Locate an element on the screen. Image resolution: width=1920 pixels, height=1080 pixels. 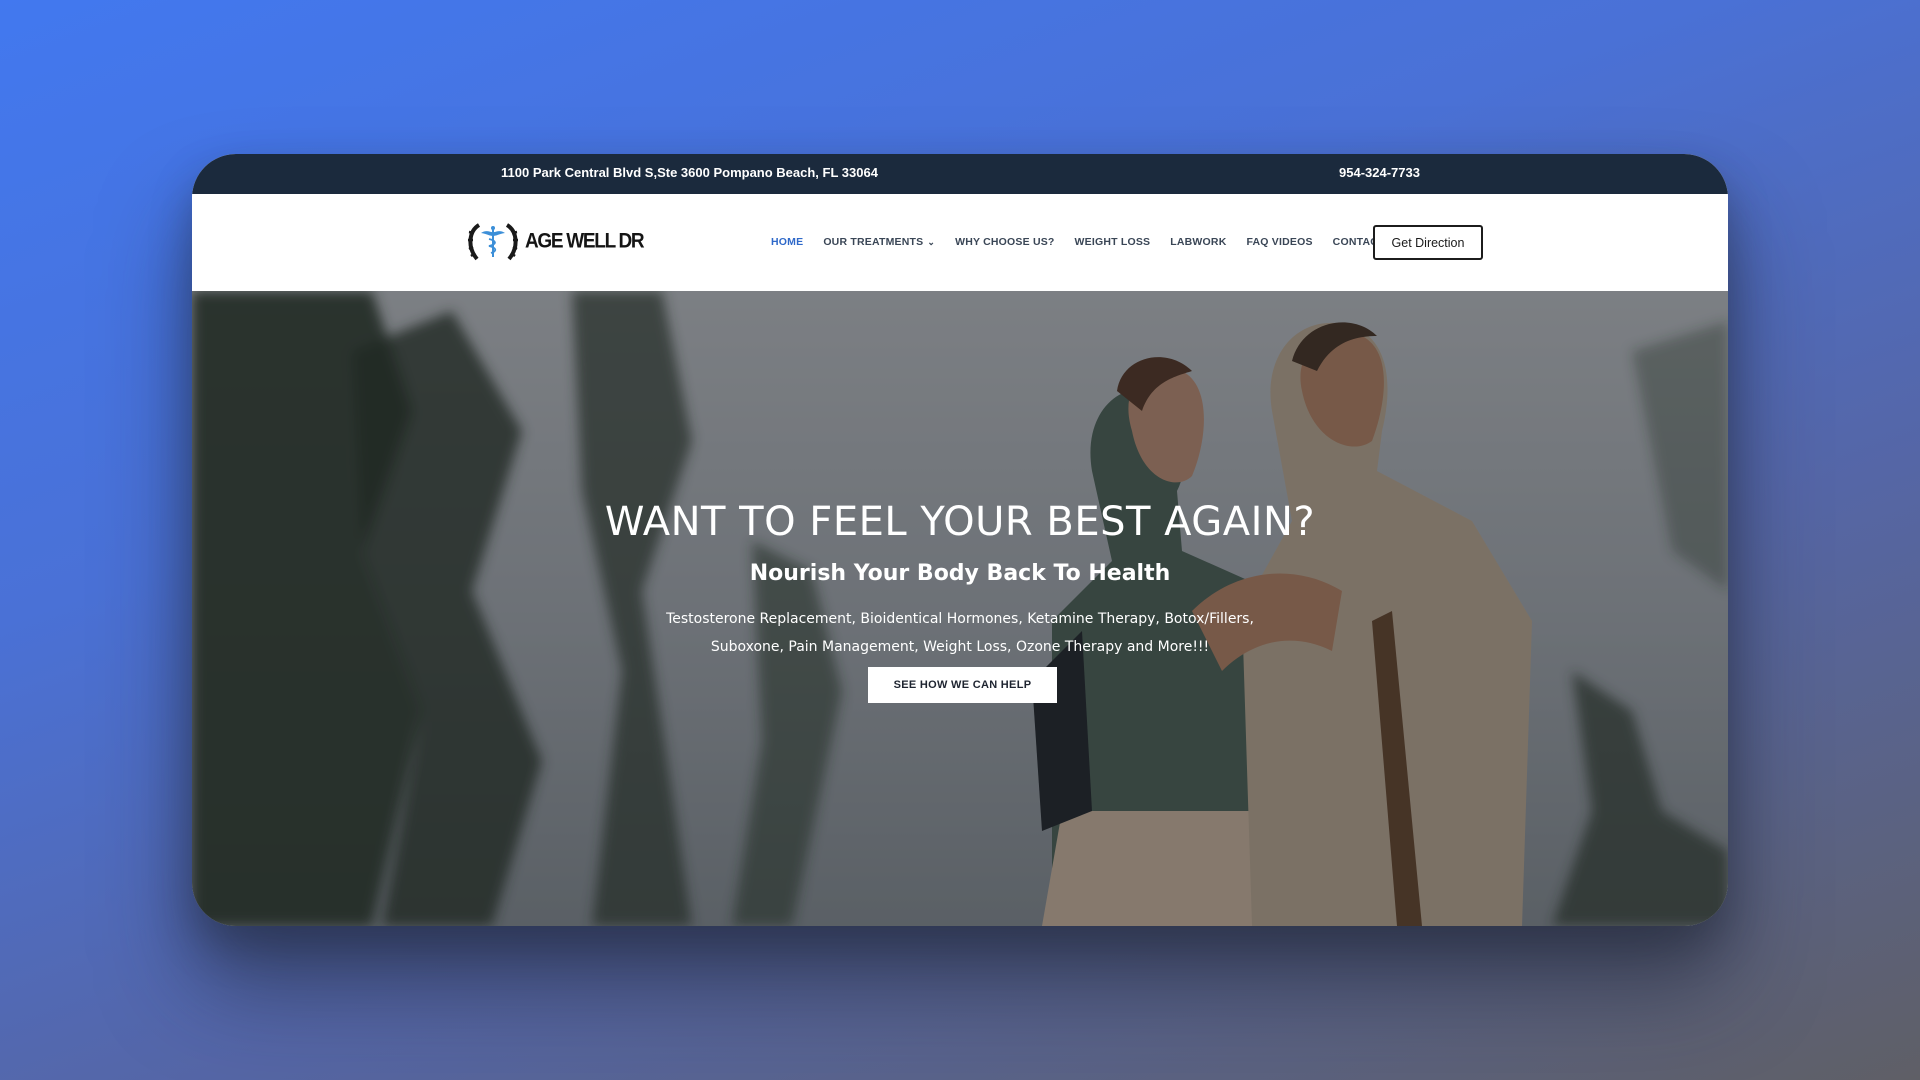
get-direction-button: Get Direction is located at coordinates (1428, 242).